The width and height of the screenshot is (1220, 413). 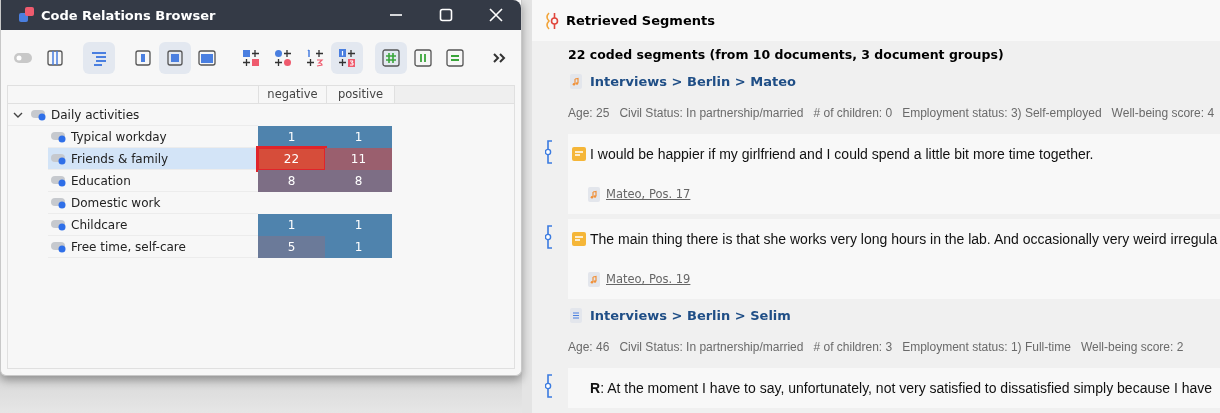 I want to click on text-document-icon, so click(x=576, y=315).